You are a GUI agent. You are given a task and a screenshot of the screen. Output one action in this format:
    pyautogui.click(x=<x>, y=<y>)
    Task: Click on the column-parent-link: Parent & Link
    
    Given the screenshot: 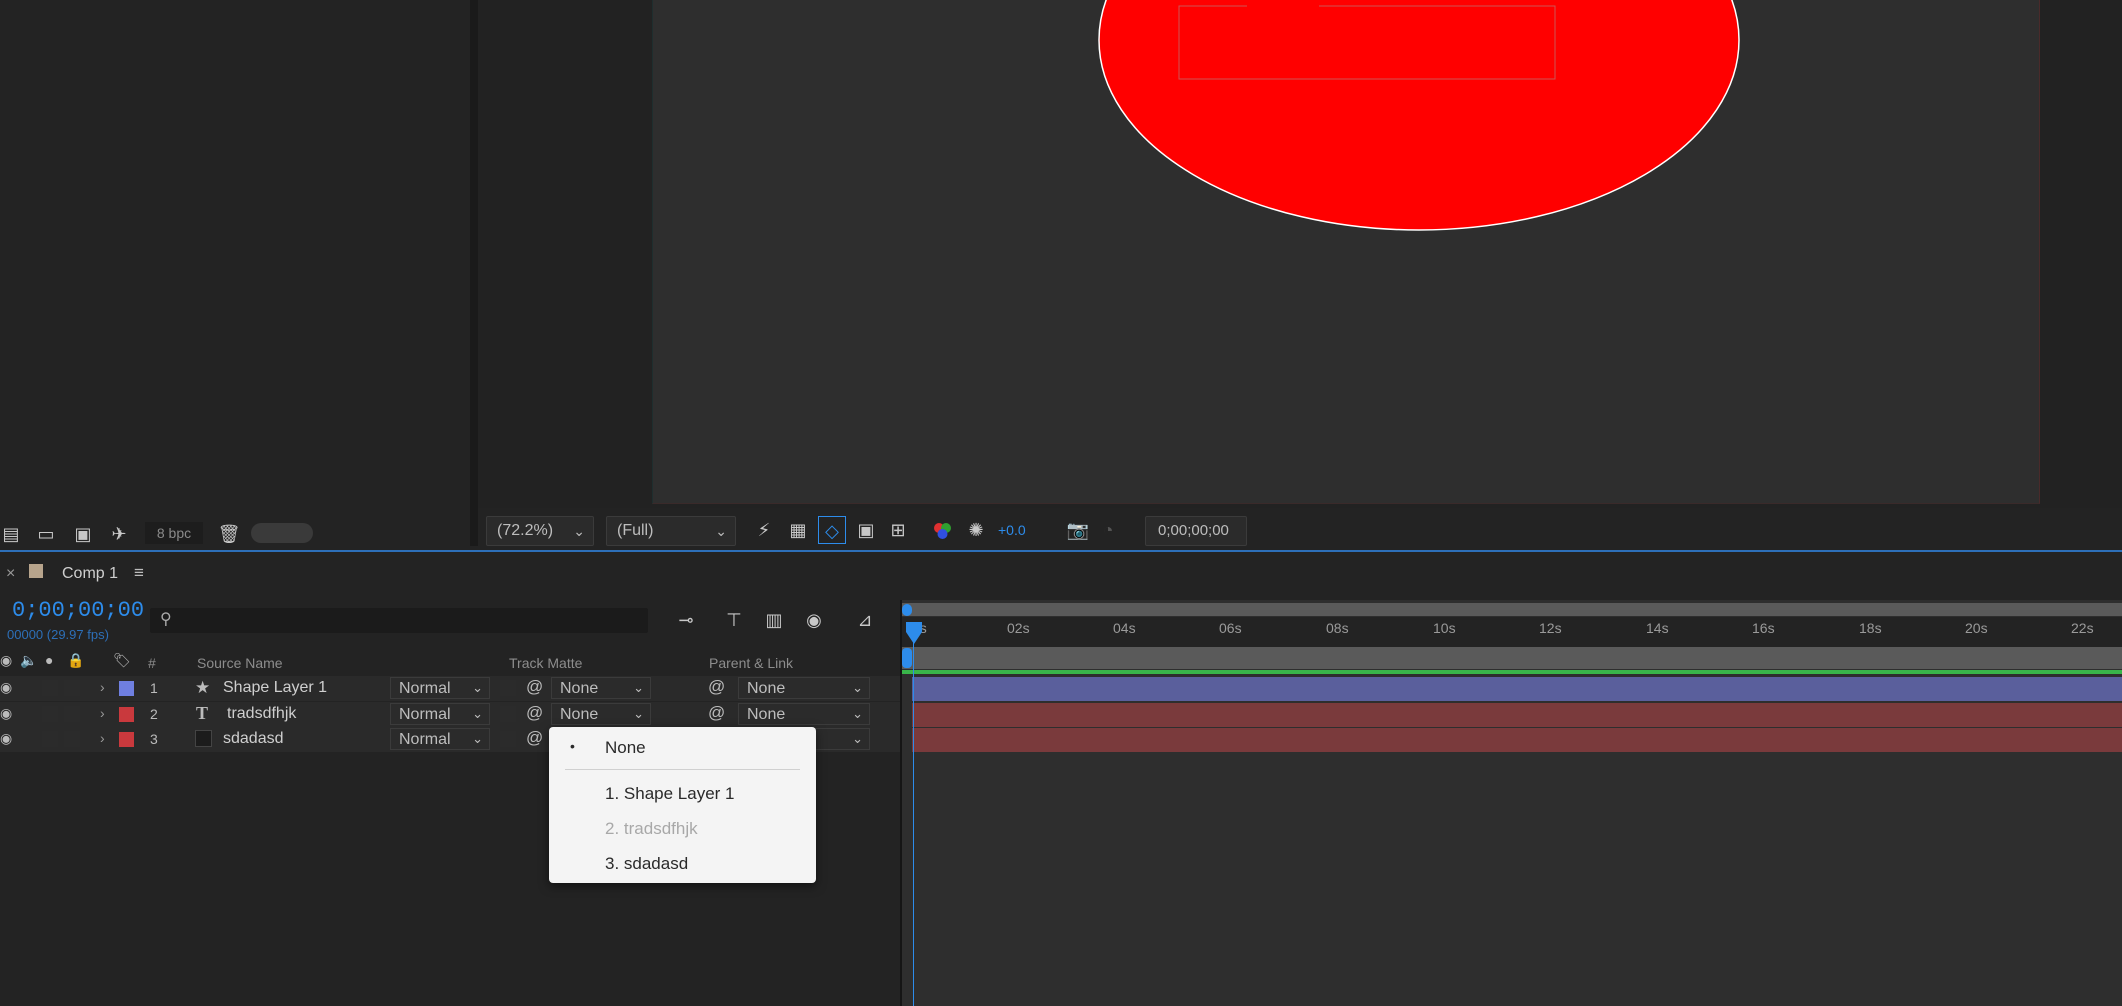 What is the action you would take?
    pyautogui.click(x=751, y=663)
    